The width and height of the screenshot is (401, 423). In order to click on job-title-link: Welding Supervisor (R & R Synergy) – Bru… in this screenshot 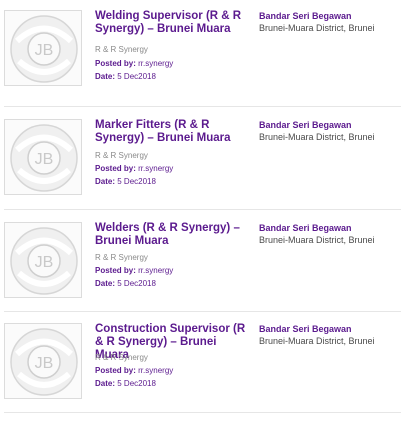, I will do `click(173, 23)`.